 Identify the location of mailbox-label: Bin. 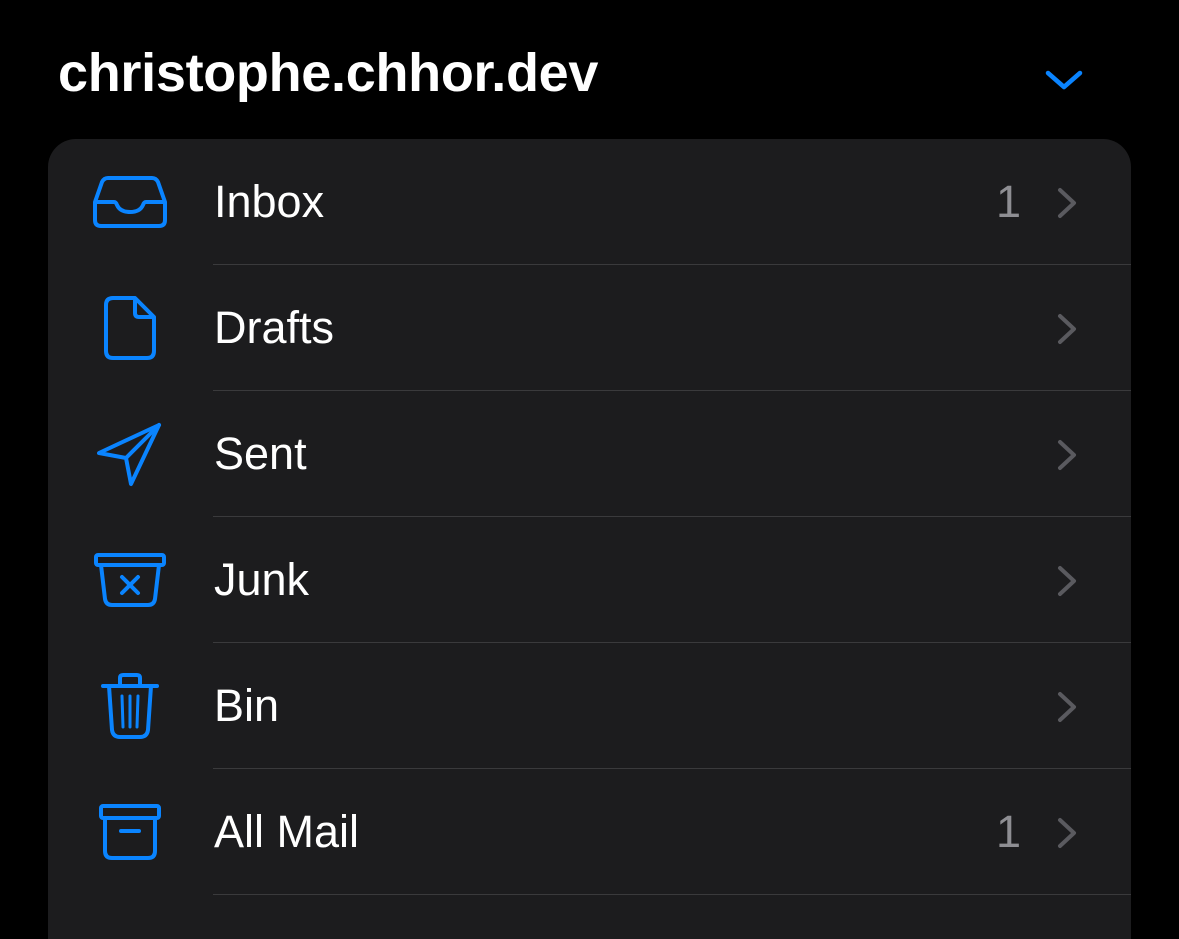
(247, 705).